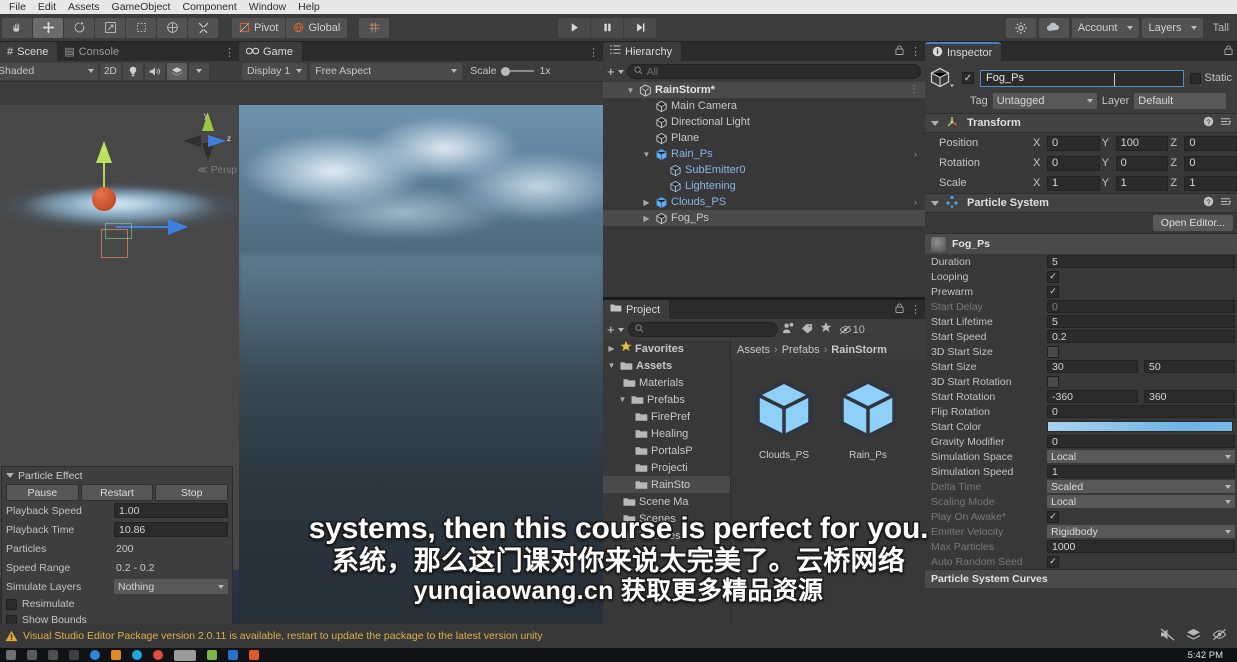 Image resolution: width=1237 pixels, height=662 pixels. Describe the element at coordinates (141, 7) in the screenshot. I see `menu-item-gameobject: GameObject` at that location.